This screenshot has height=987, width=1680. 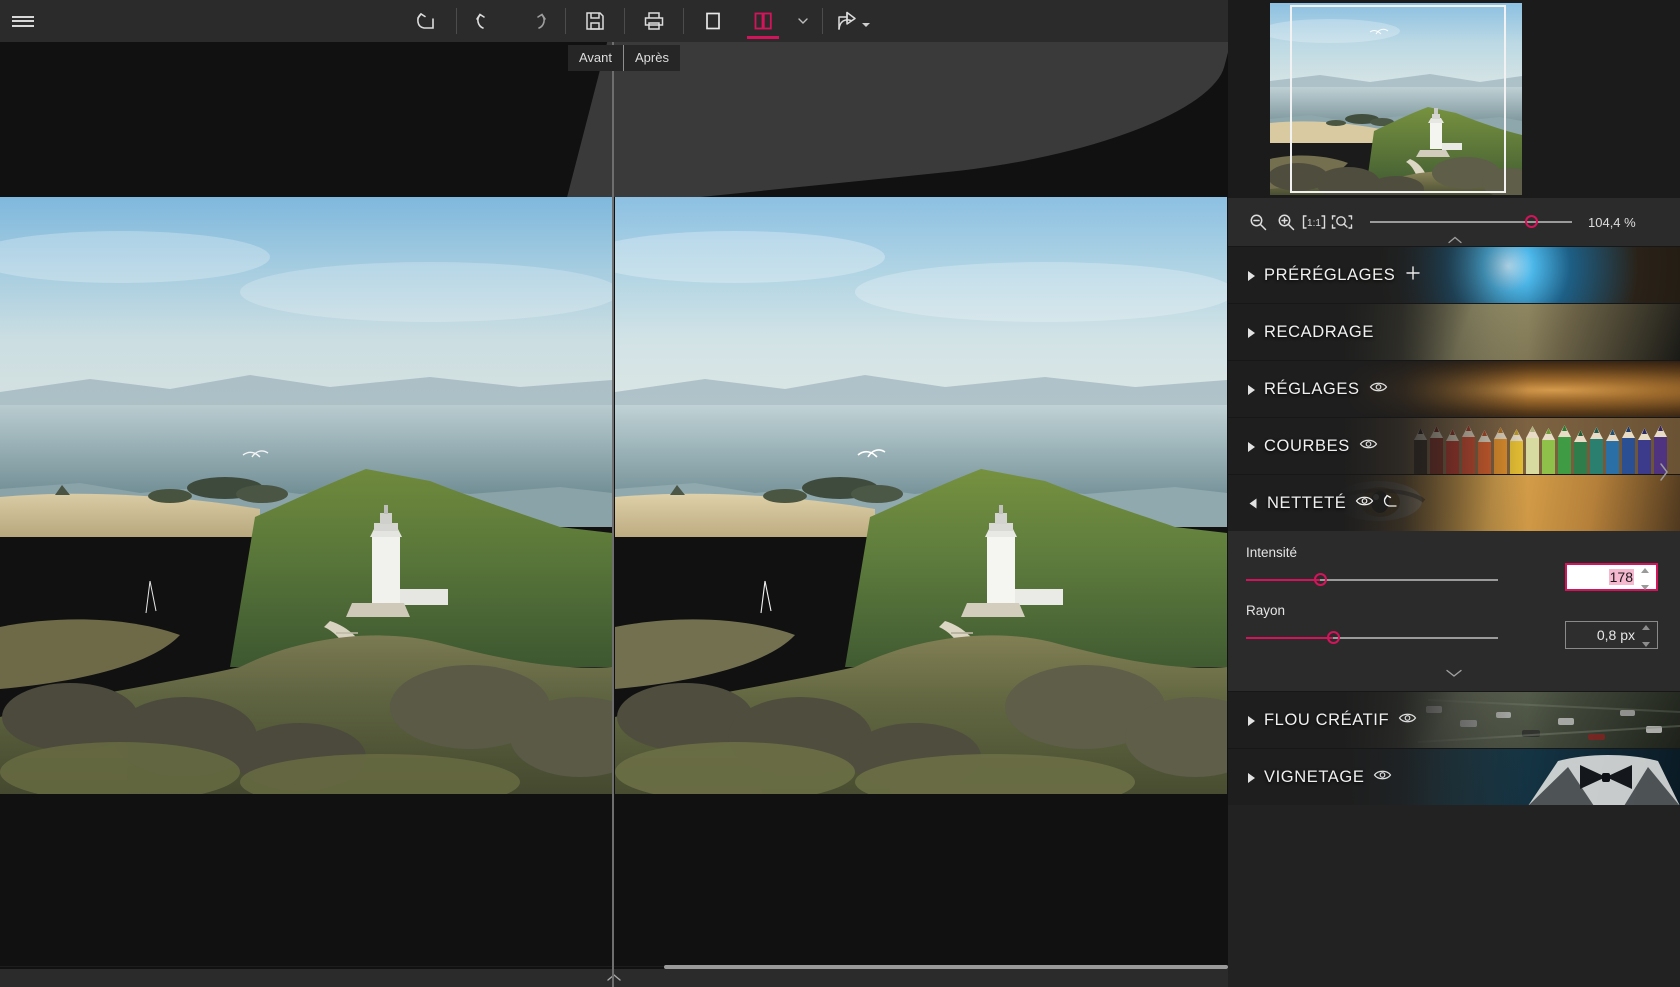 I want to click on collapse-right-panel-icon, so click(x=1664, y=472).